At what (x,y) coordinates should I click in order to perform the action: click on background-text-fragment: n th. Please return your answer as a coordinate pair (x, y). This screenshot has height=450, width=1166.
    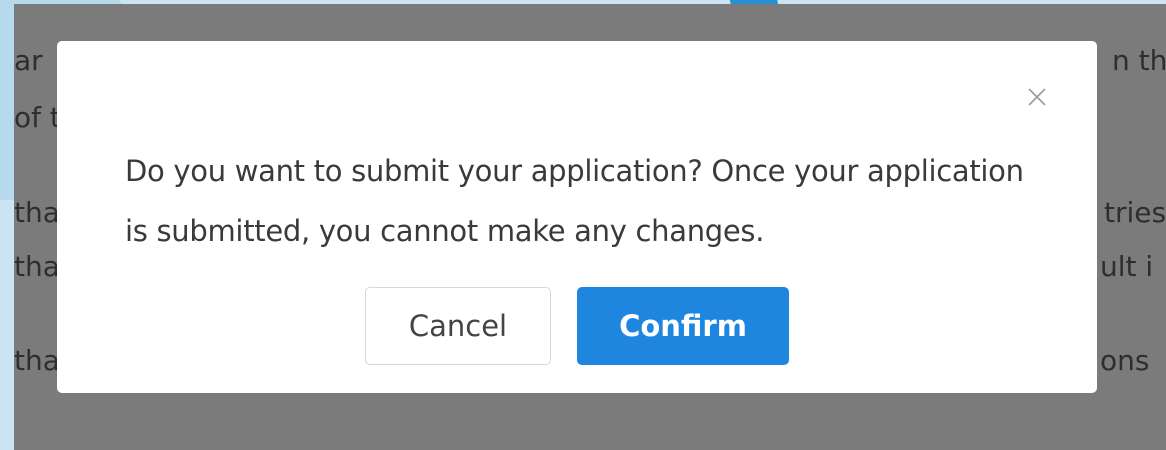
    Looking at the image, I should click on (1139, 60).